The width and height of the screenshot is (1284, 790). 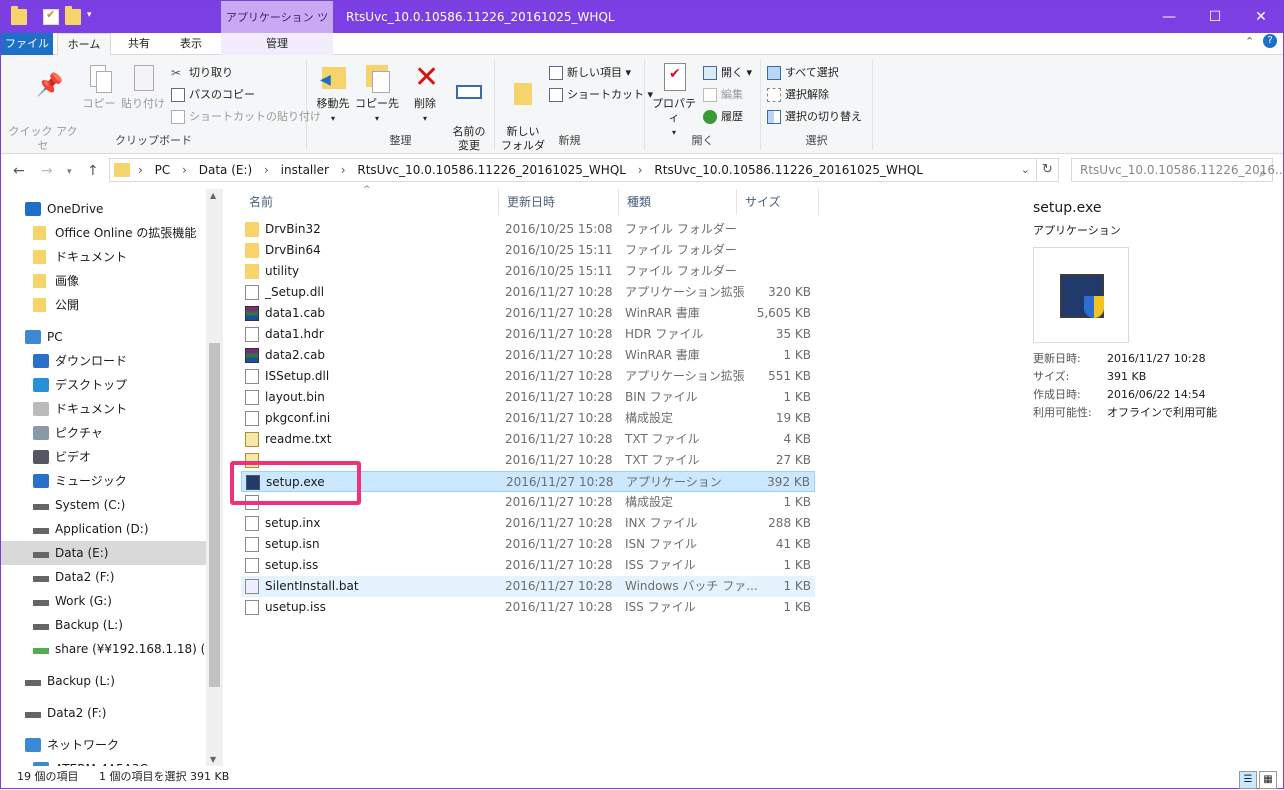 I want to click on tab-file: ファイル, so click(x=27, y=44).